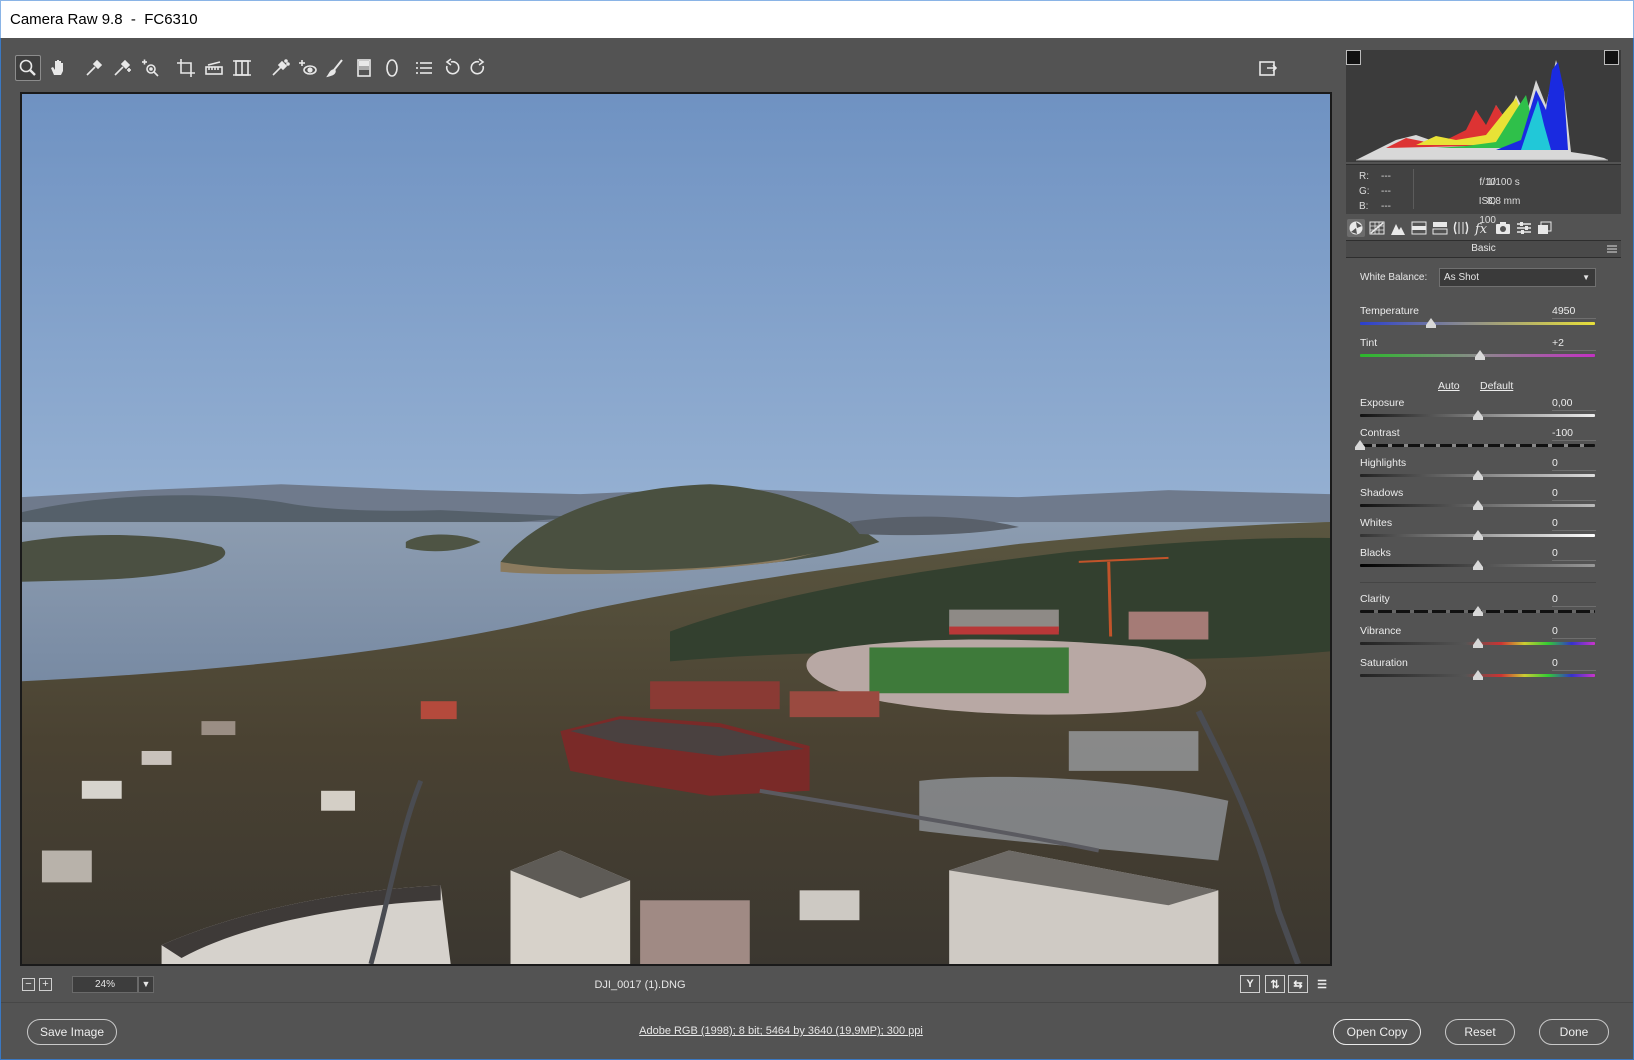  What do you see at coordinates (1275, 984) in the screenshot?
I see `before-after-icon: ⇅` at bounding box center [1275, 984].